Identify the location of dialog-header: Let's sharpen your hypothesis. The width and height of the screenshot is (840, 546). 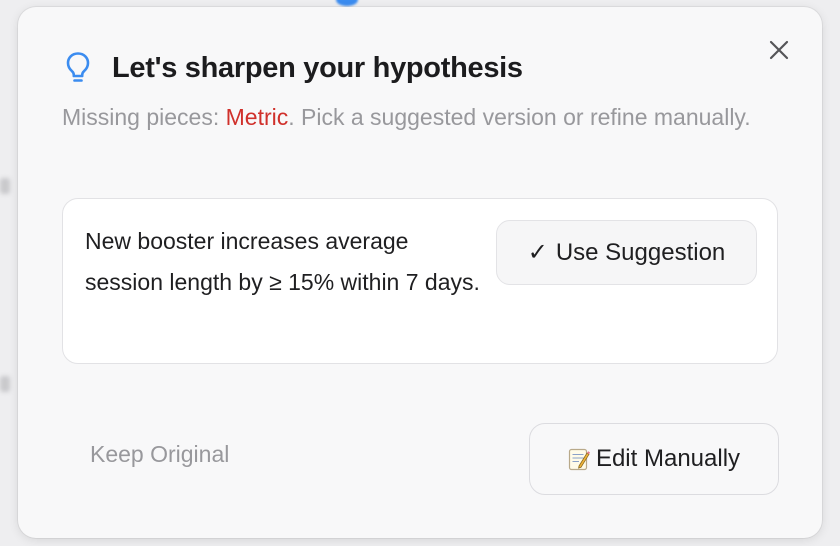
(293, 68).